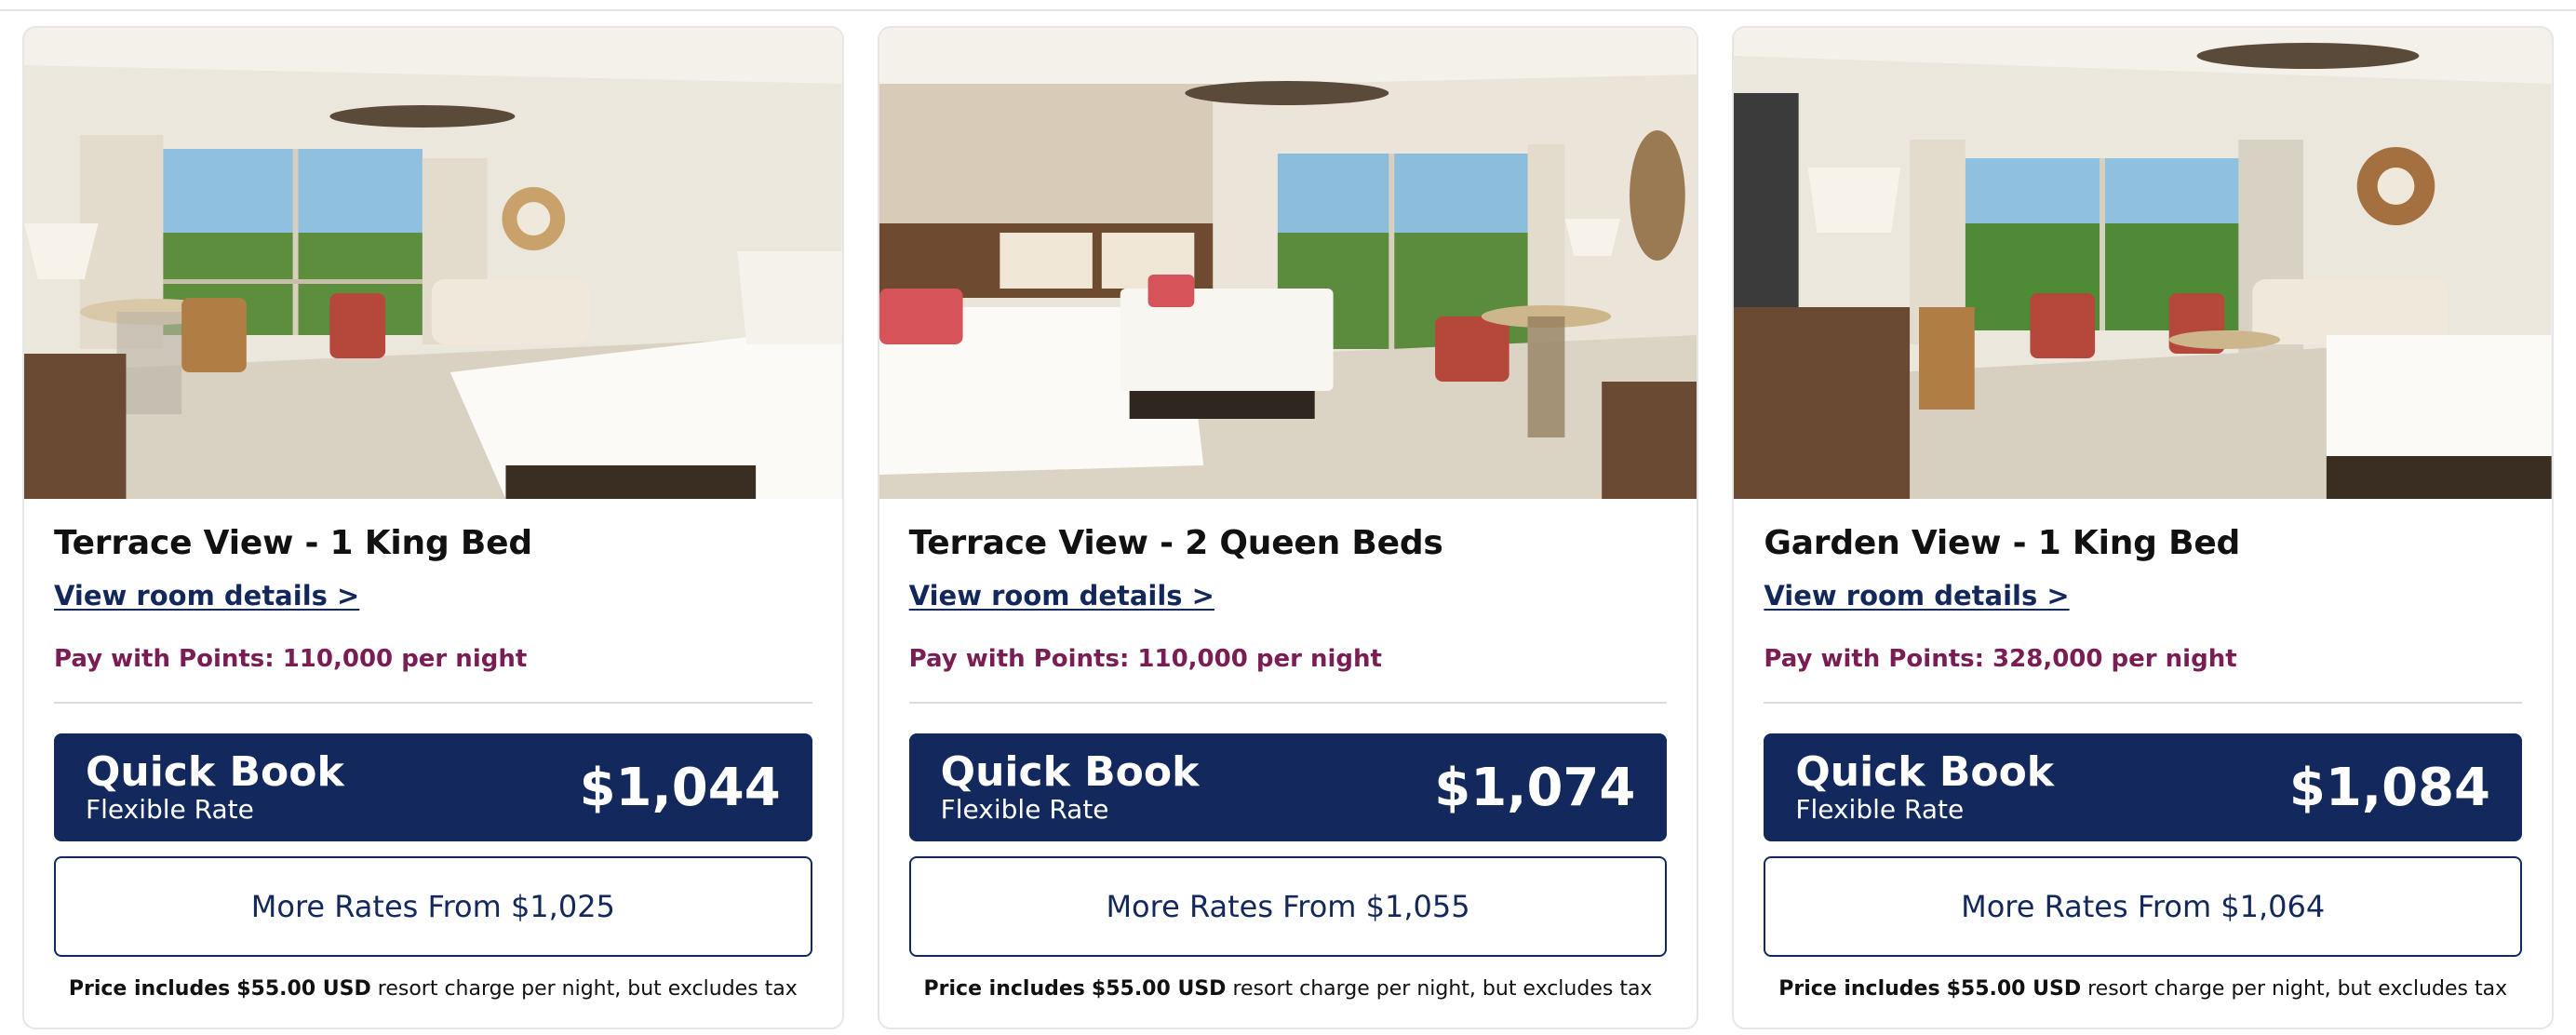 The image size is (2576, 1035). What do you see at coordinates (2143, 787) in the screenshot?
I see `quick-book-button: Quick Book Flexible Rate $1,084` at bounding box center [2143, 787].